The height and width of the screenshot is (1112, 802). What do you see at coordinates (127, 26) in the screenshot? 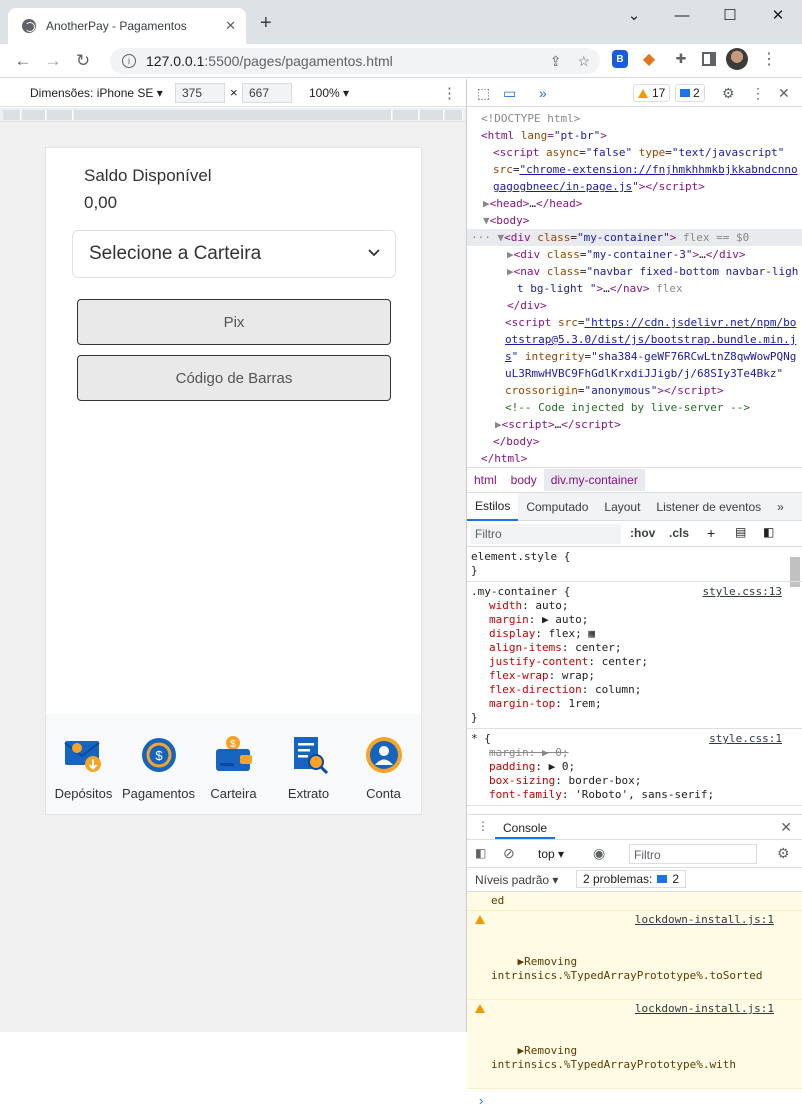
I see `browser-tab: AnotherPay - Pagamentos ✕` at bounding box center [127, 26].